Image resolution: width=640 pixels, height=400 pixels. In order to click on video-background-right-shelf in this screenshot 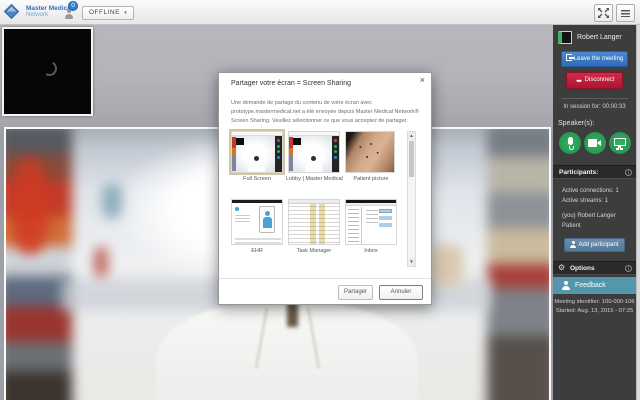, I will do `click(518, 264)`.